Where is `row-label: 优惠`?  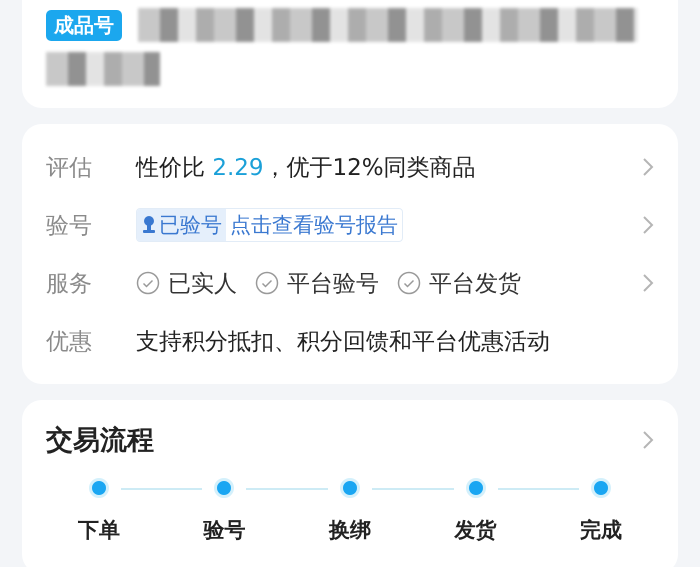
row-label: 优惠 is located at coordinates (69, 342).